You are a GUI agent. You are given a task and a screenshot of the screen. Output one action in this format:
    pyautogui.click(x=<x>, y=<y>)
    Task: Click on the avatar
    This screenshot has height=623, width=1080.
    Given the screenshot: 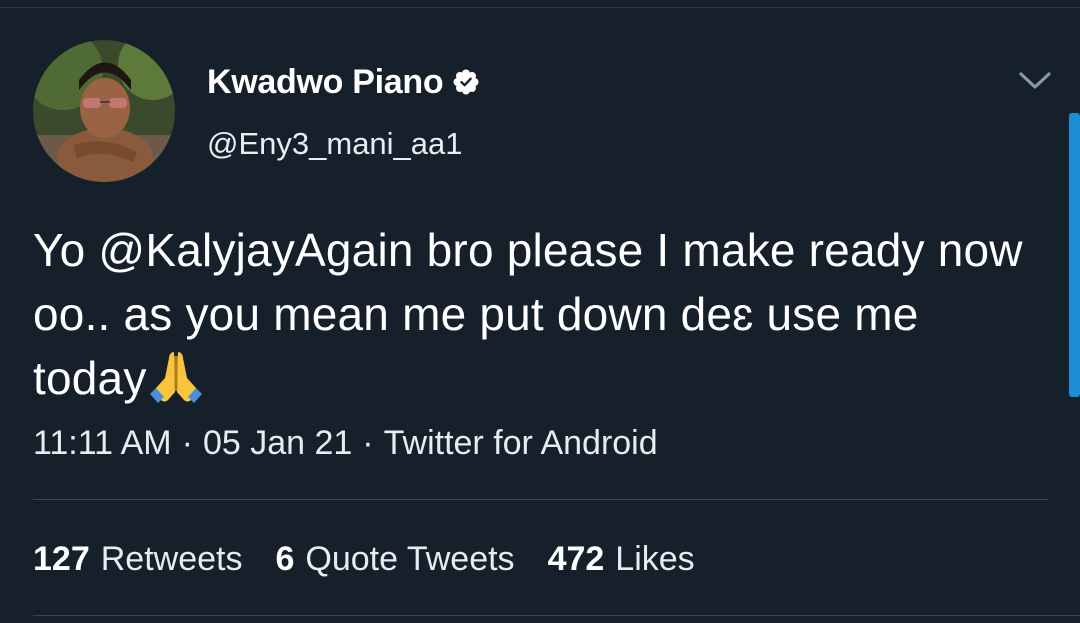 What is the action you would take?
    pyautogui.click(x=104, y=111)
    